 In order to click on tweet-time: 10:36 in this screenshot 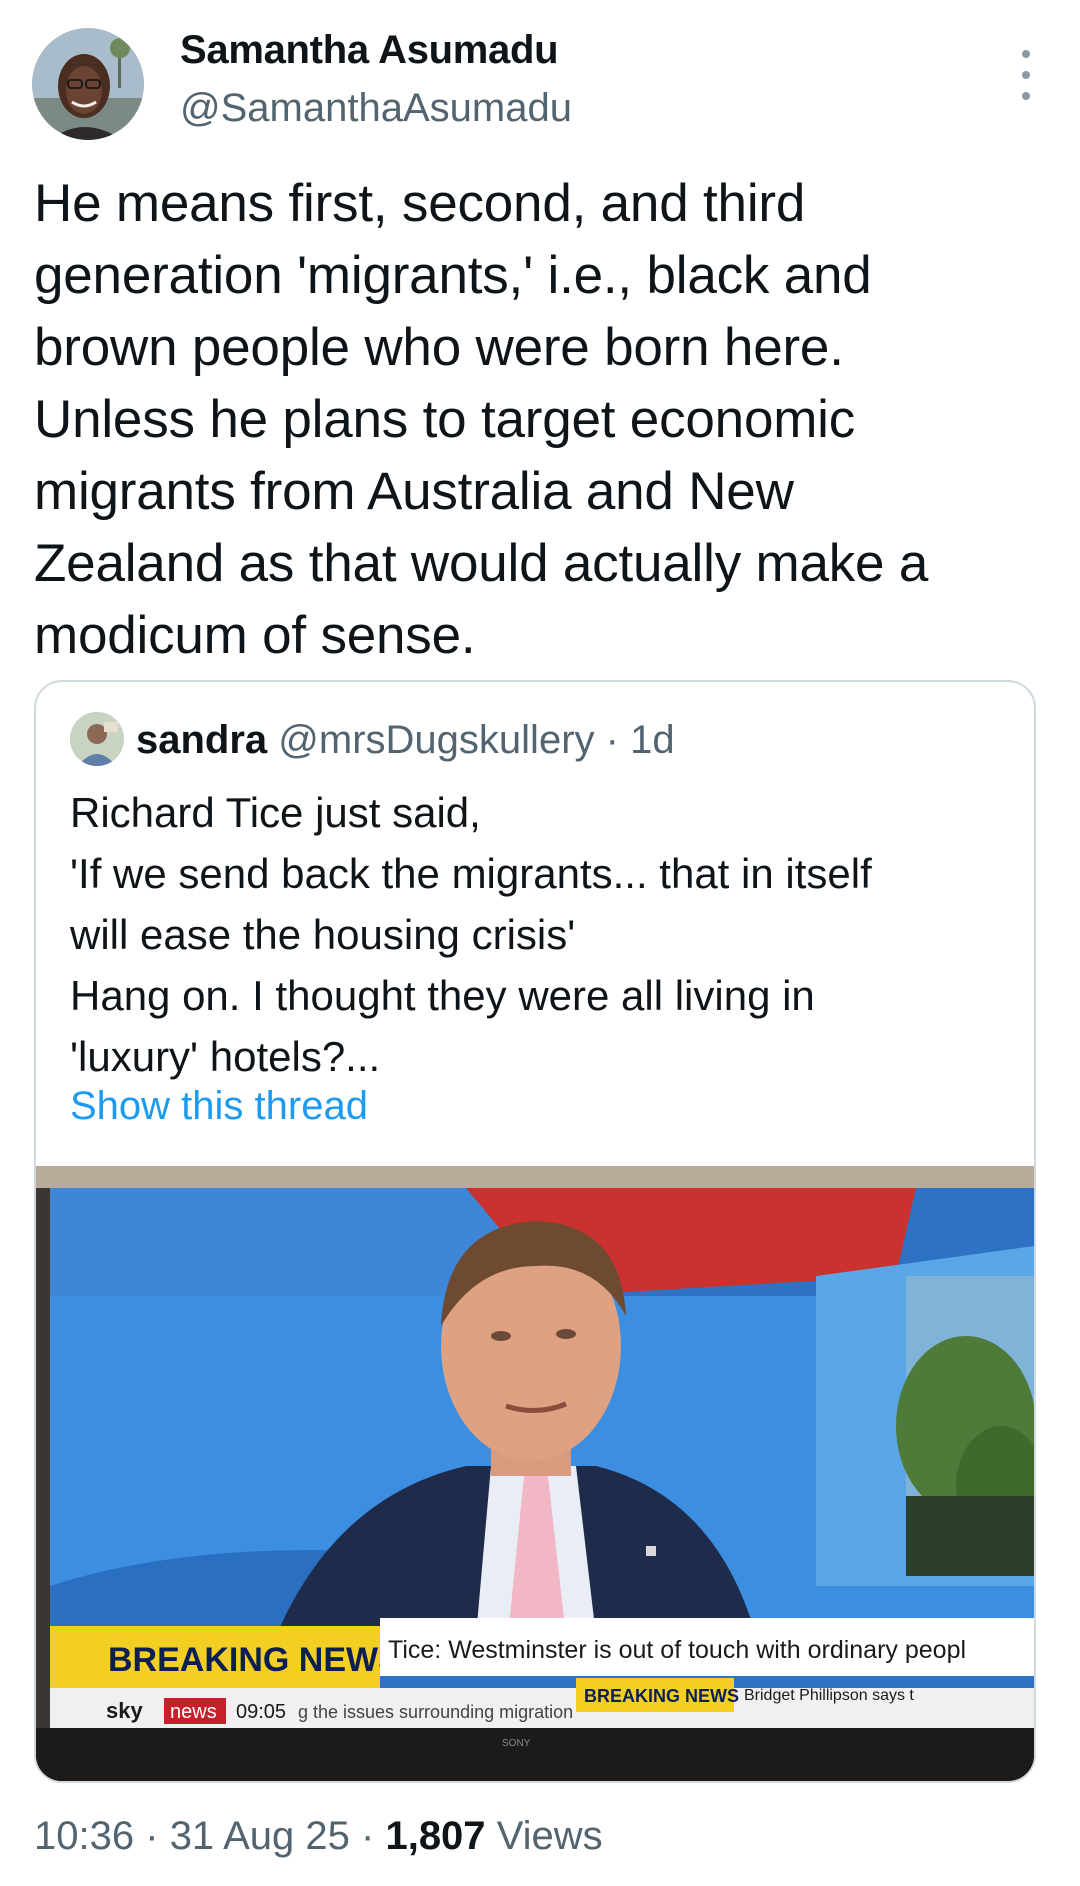, I will do `click(84, 1836)`.